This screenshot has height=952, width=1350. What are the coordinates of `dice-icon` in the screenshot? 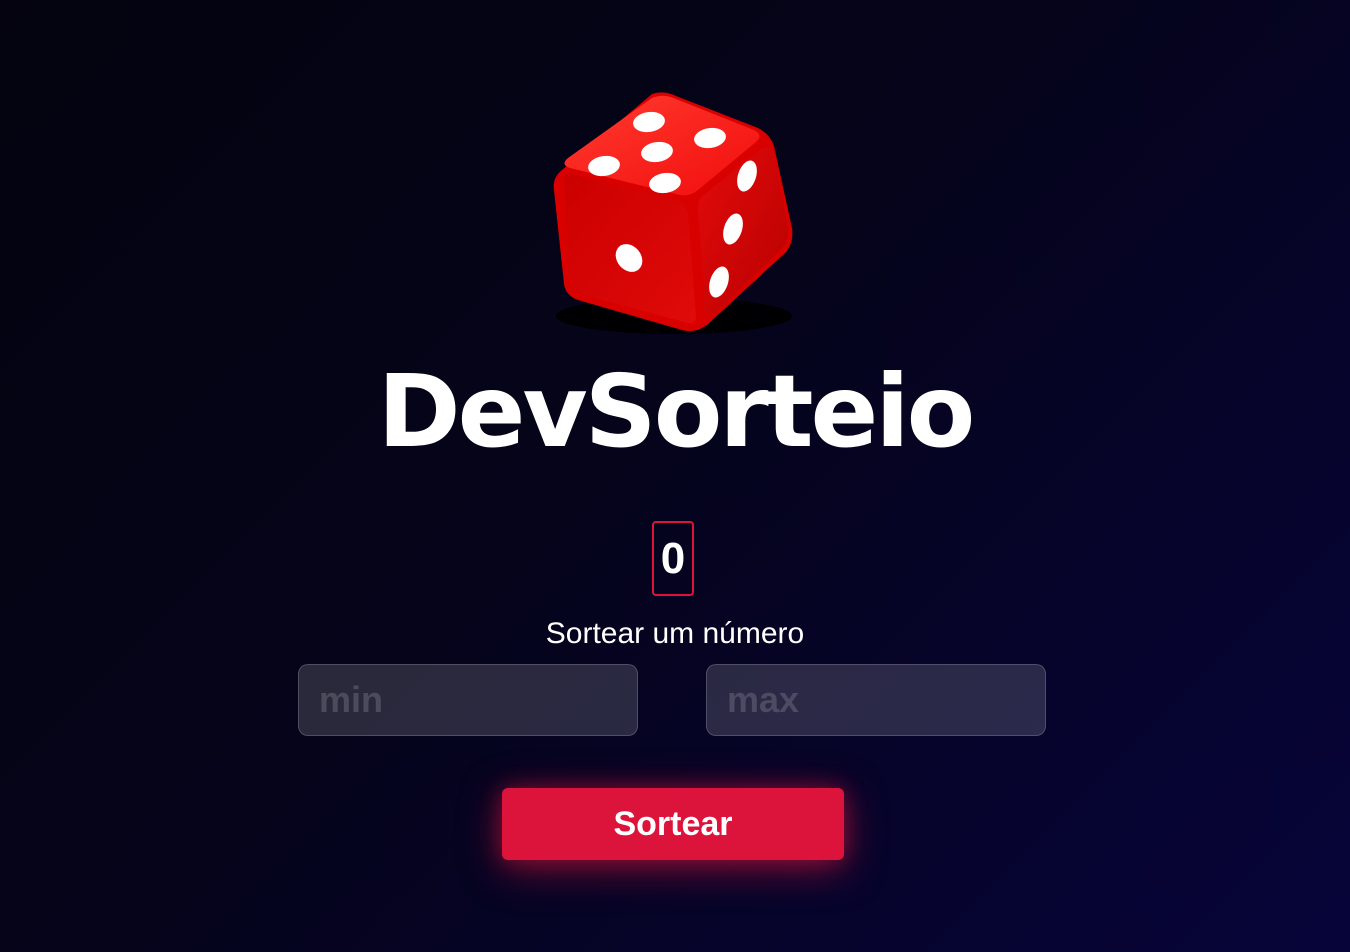 It's located at (674, 213).